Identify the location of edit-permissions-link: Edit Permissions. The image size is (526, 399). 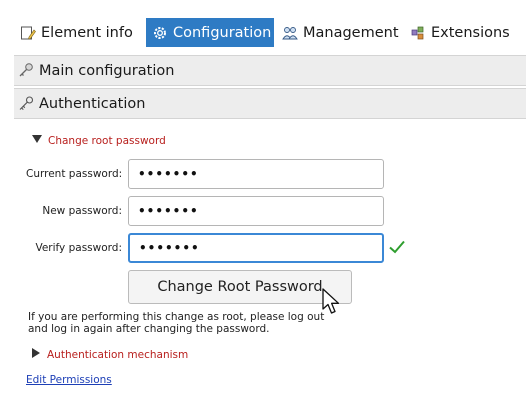
(69, 380).